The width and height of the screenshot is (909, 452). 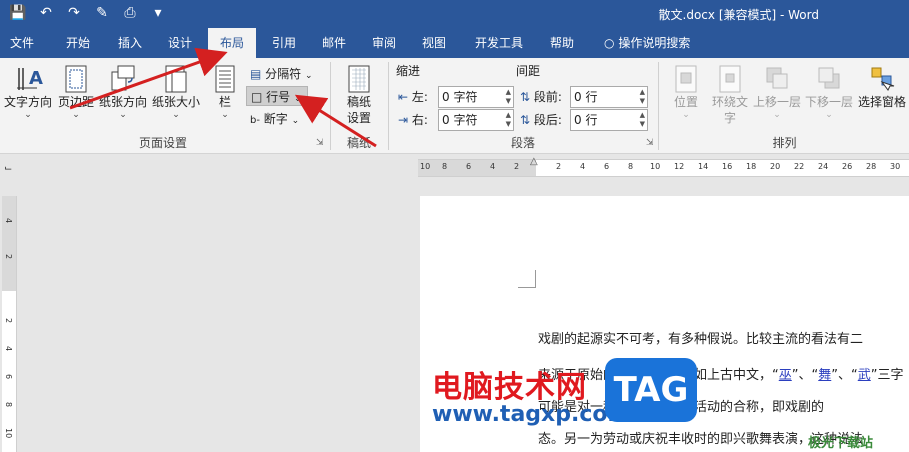 I want to click on text-direction-icon: A, so click(x=30, y=79).